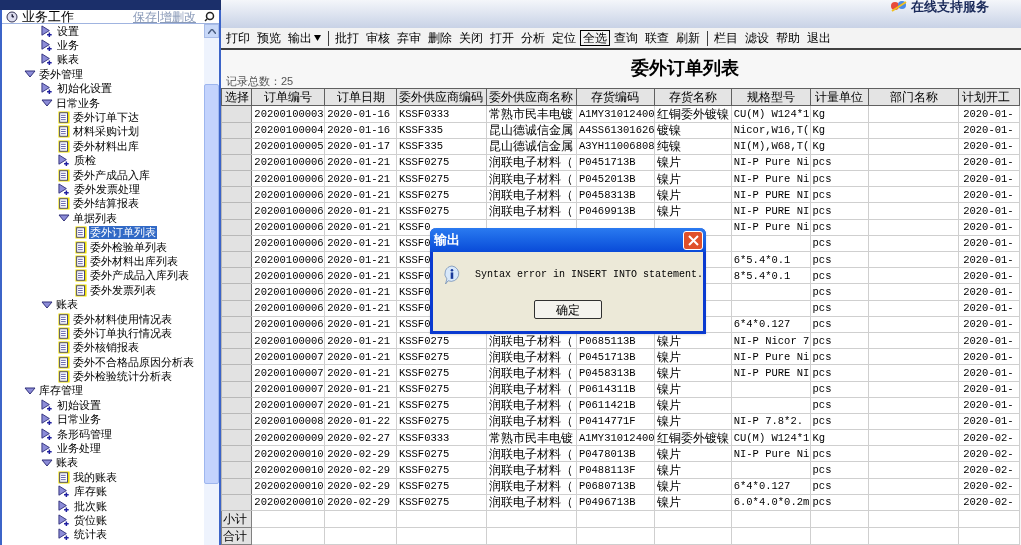 This screenshot has height=545, width=1021. What do you see at coordinates (531, 97) in the screenshot?
I see `column-header: 委外供应商名称` at bounding box center [531, 97].